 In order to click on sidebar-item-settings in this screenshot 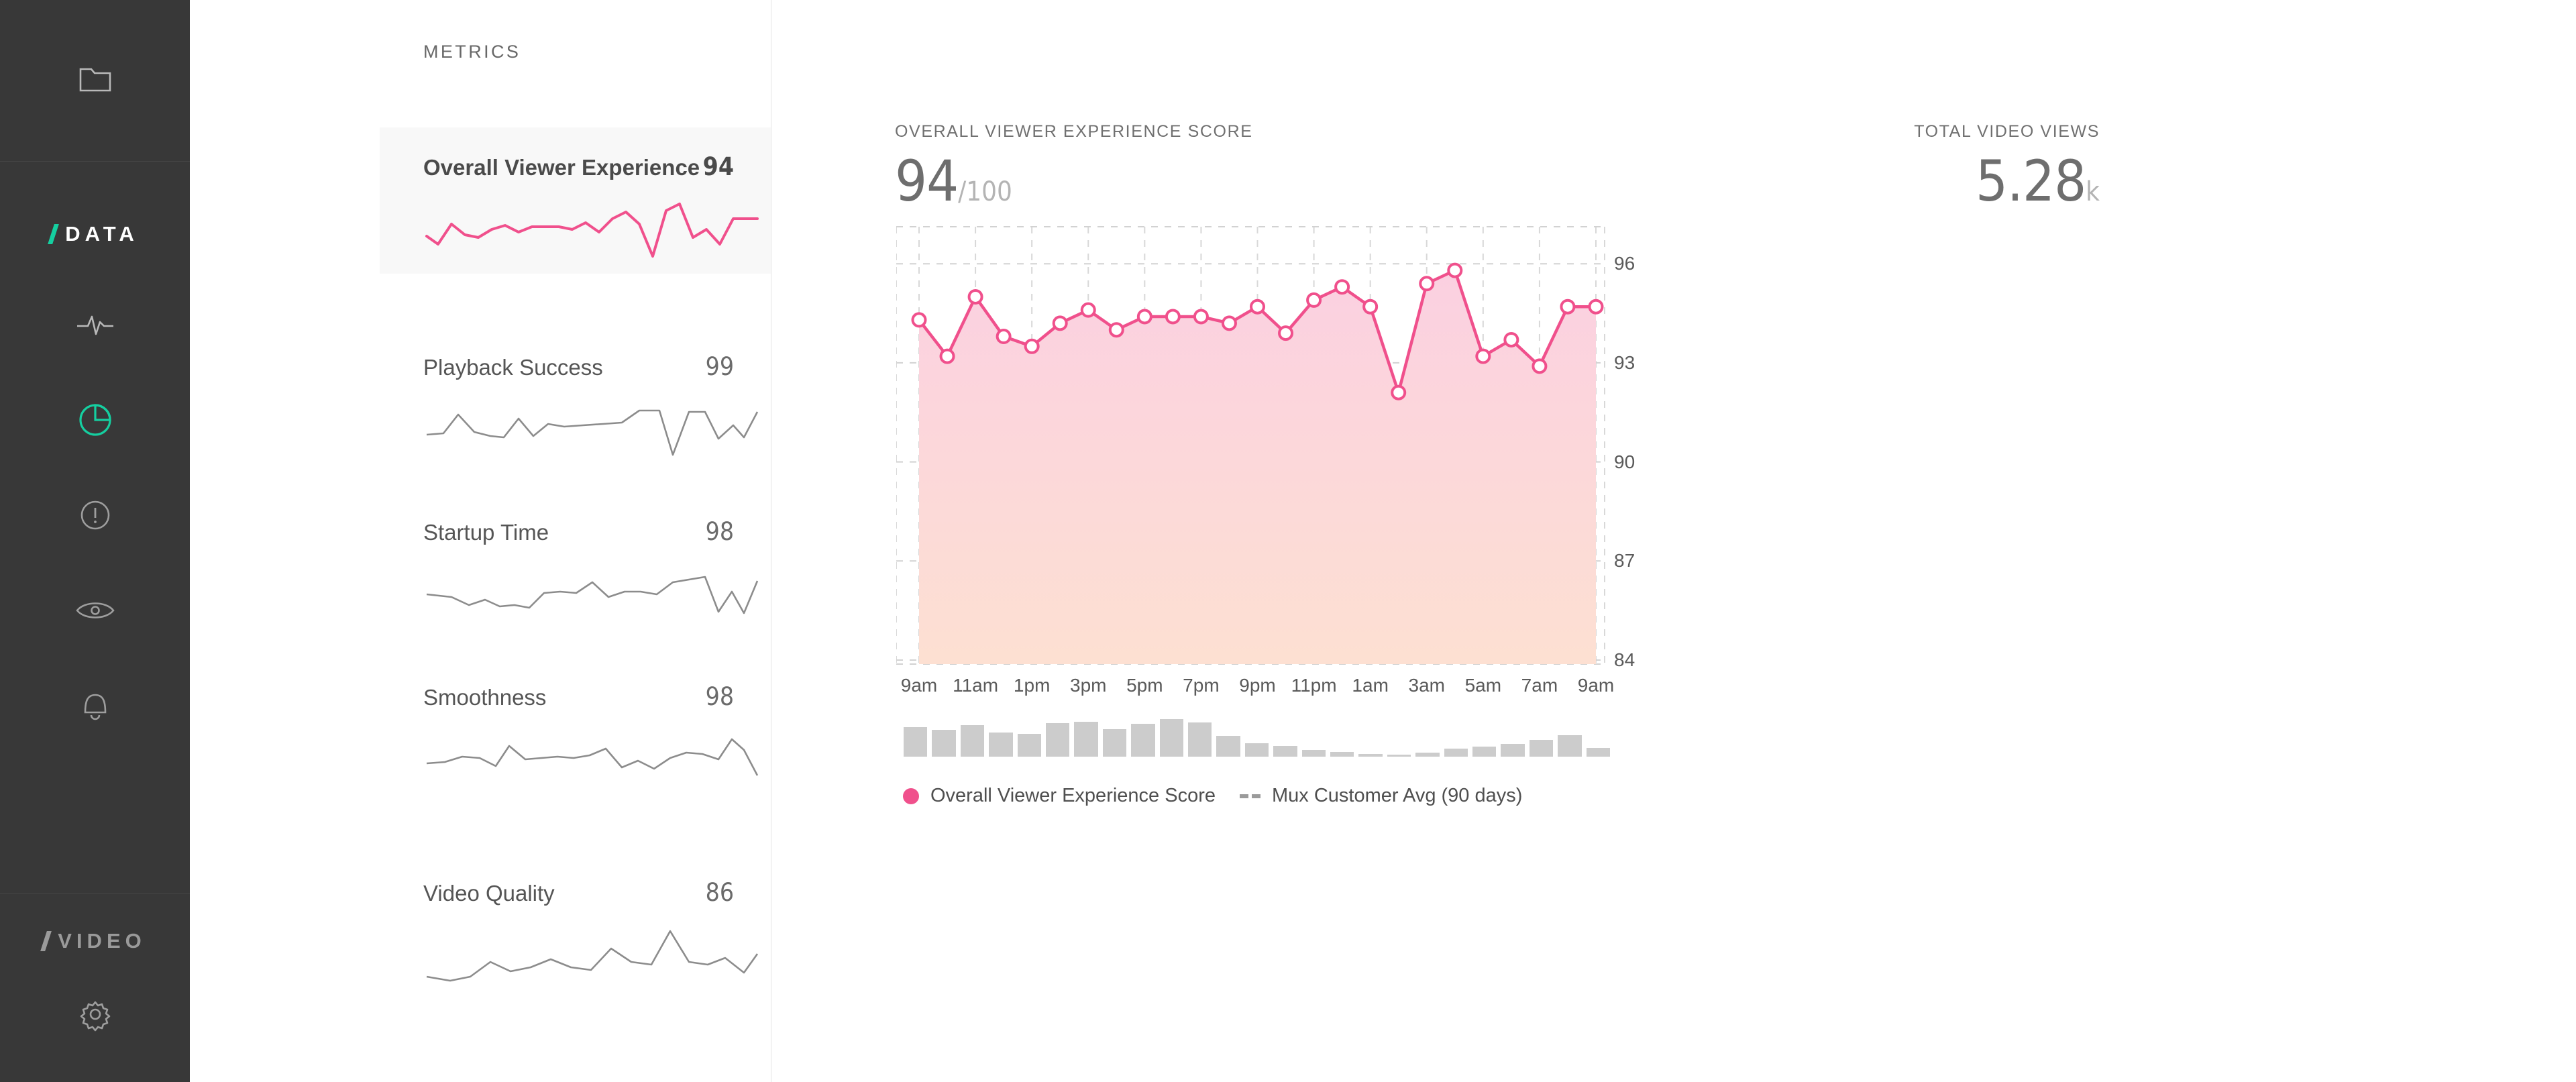, I will do `click(95, 1014)`.